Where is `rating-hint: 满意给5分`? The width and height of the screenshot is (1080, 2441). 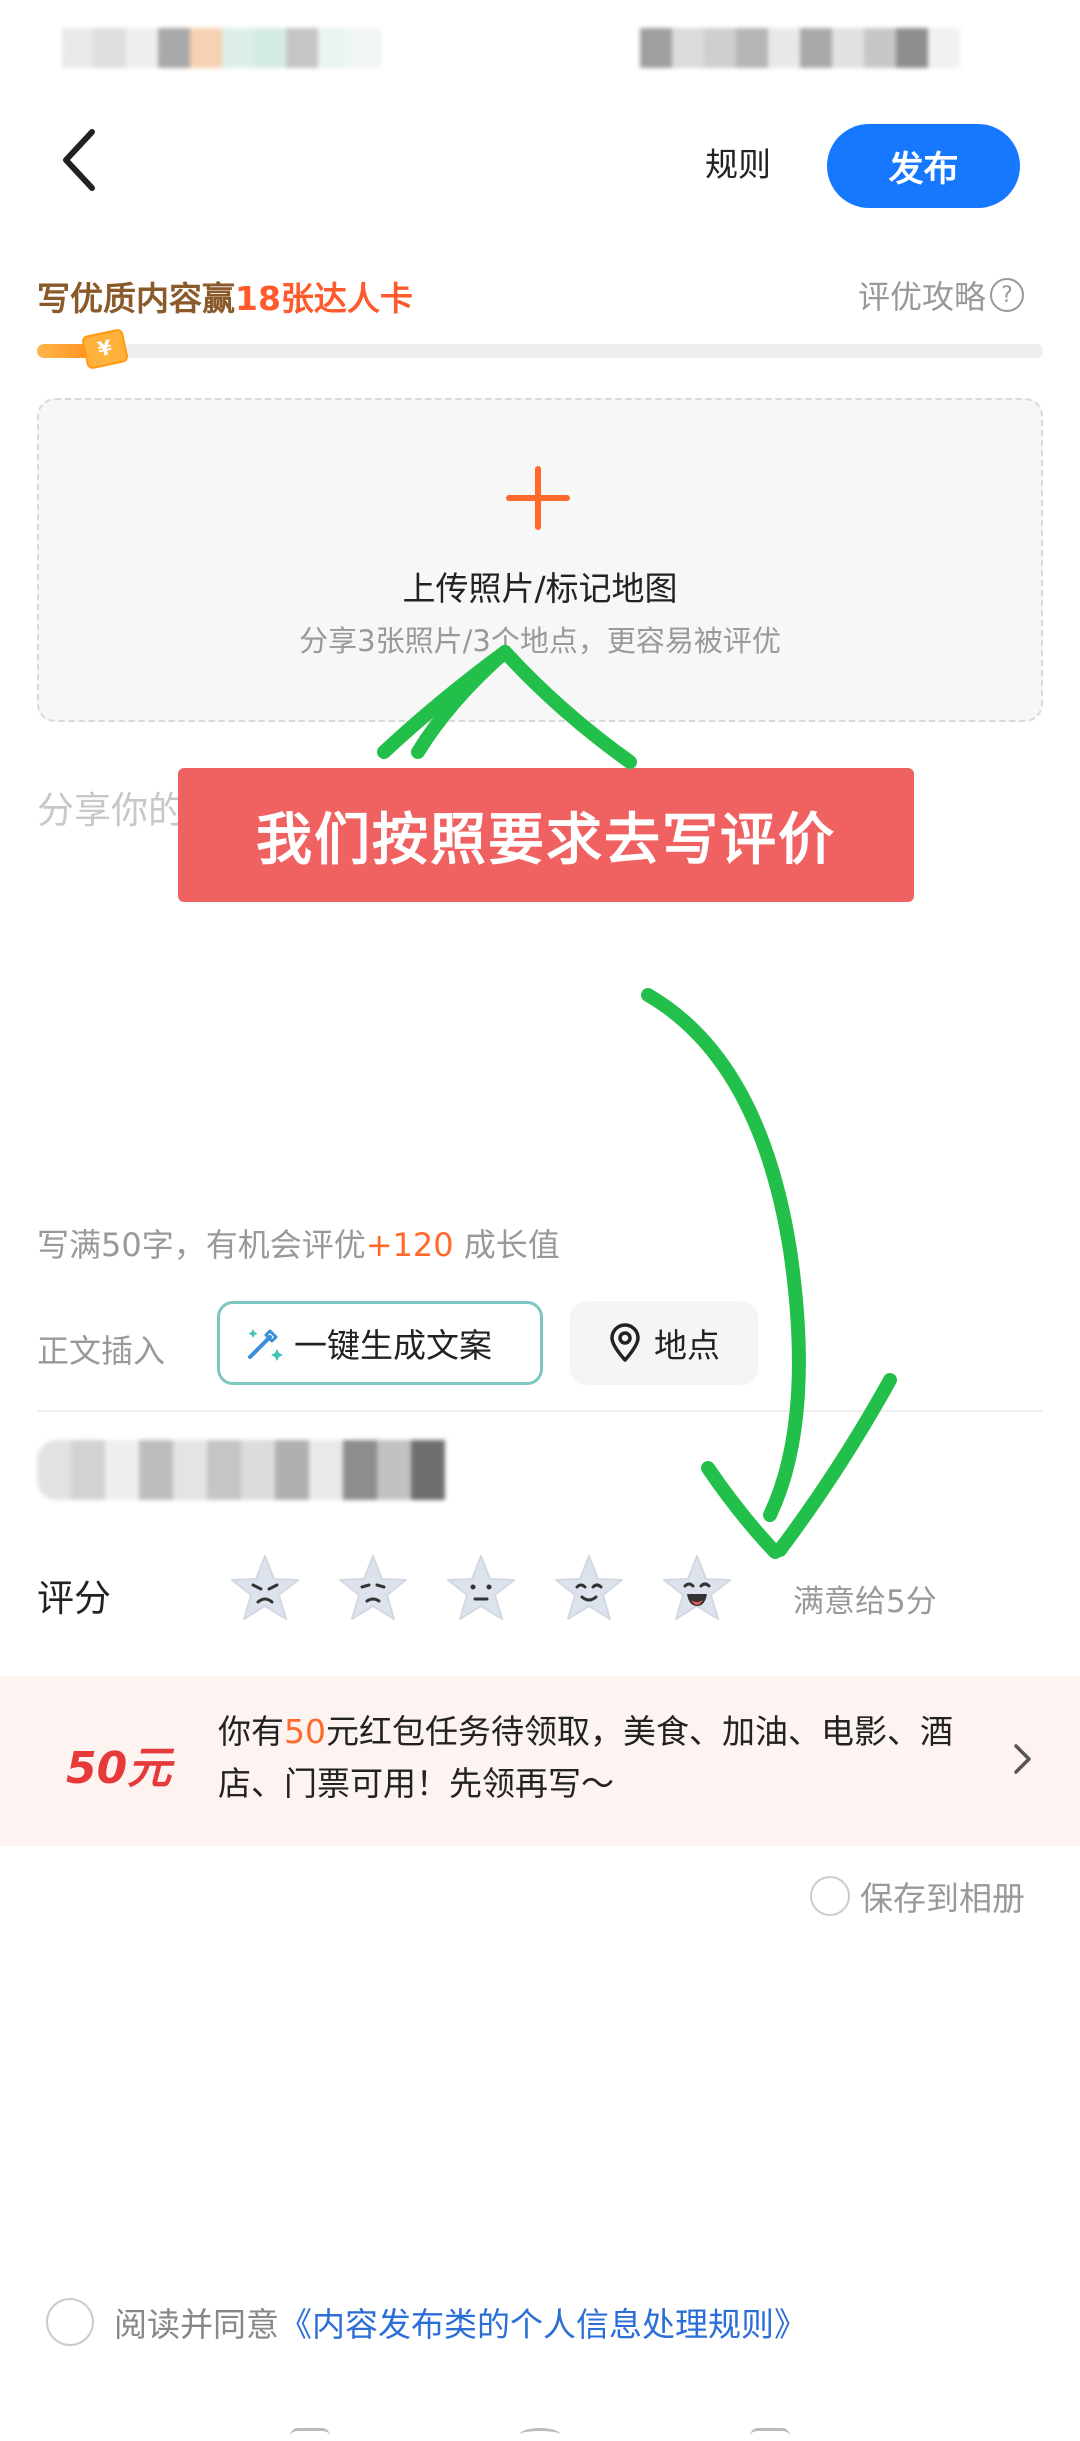
rating-hint: 满意给5分 is located at coordinates (865, 1602).